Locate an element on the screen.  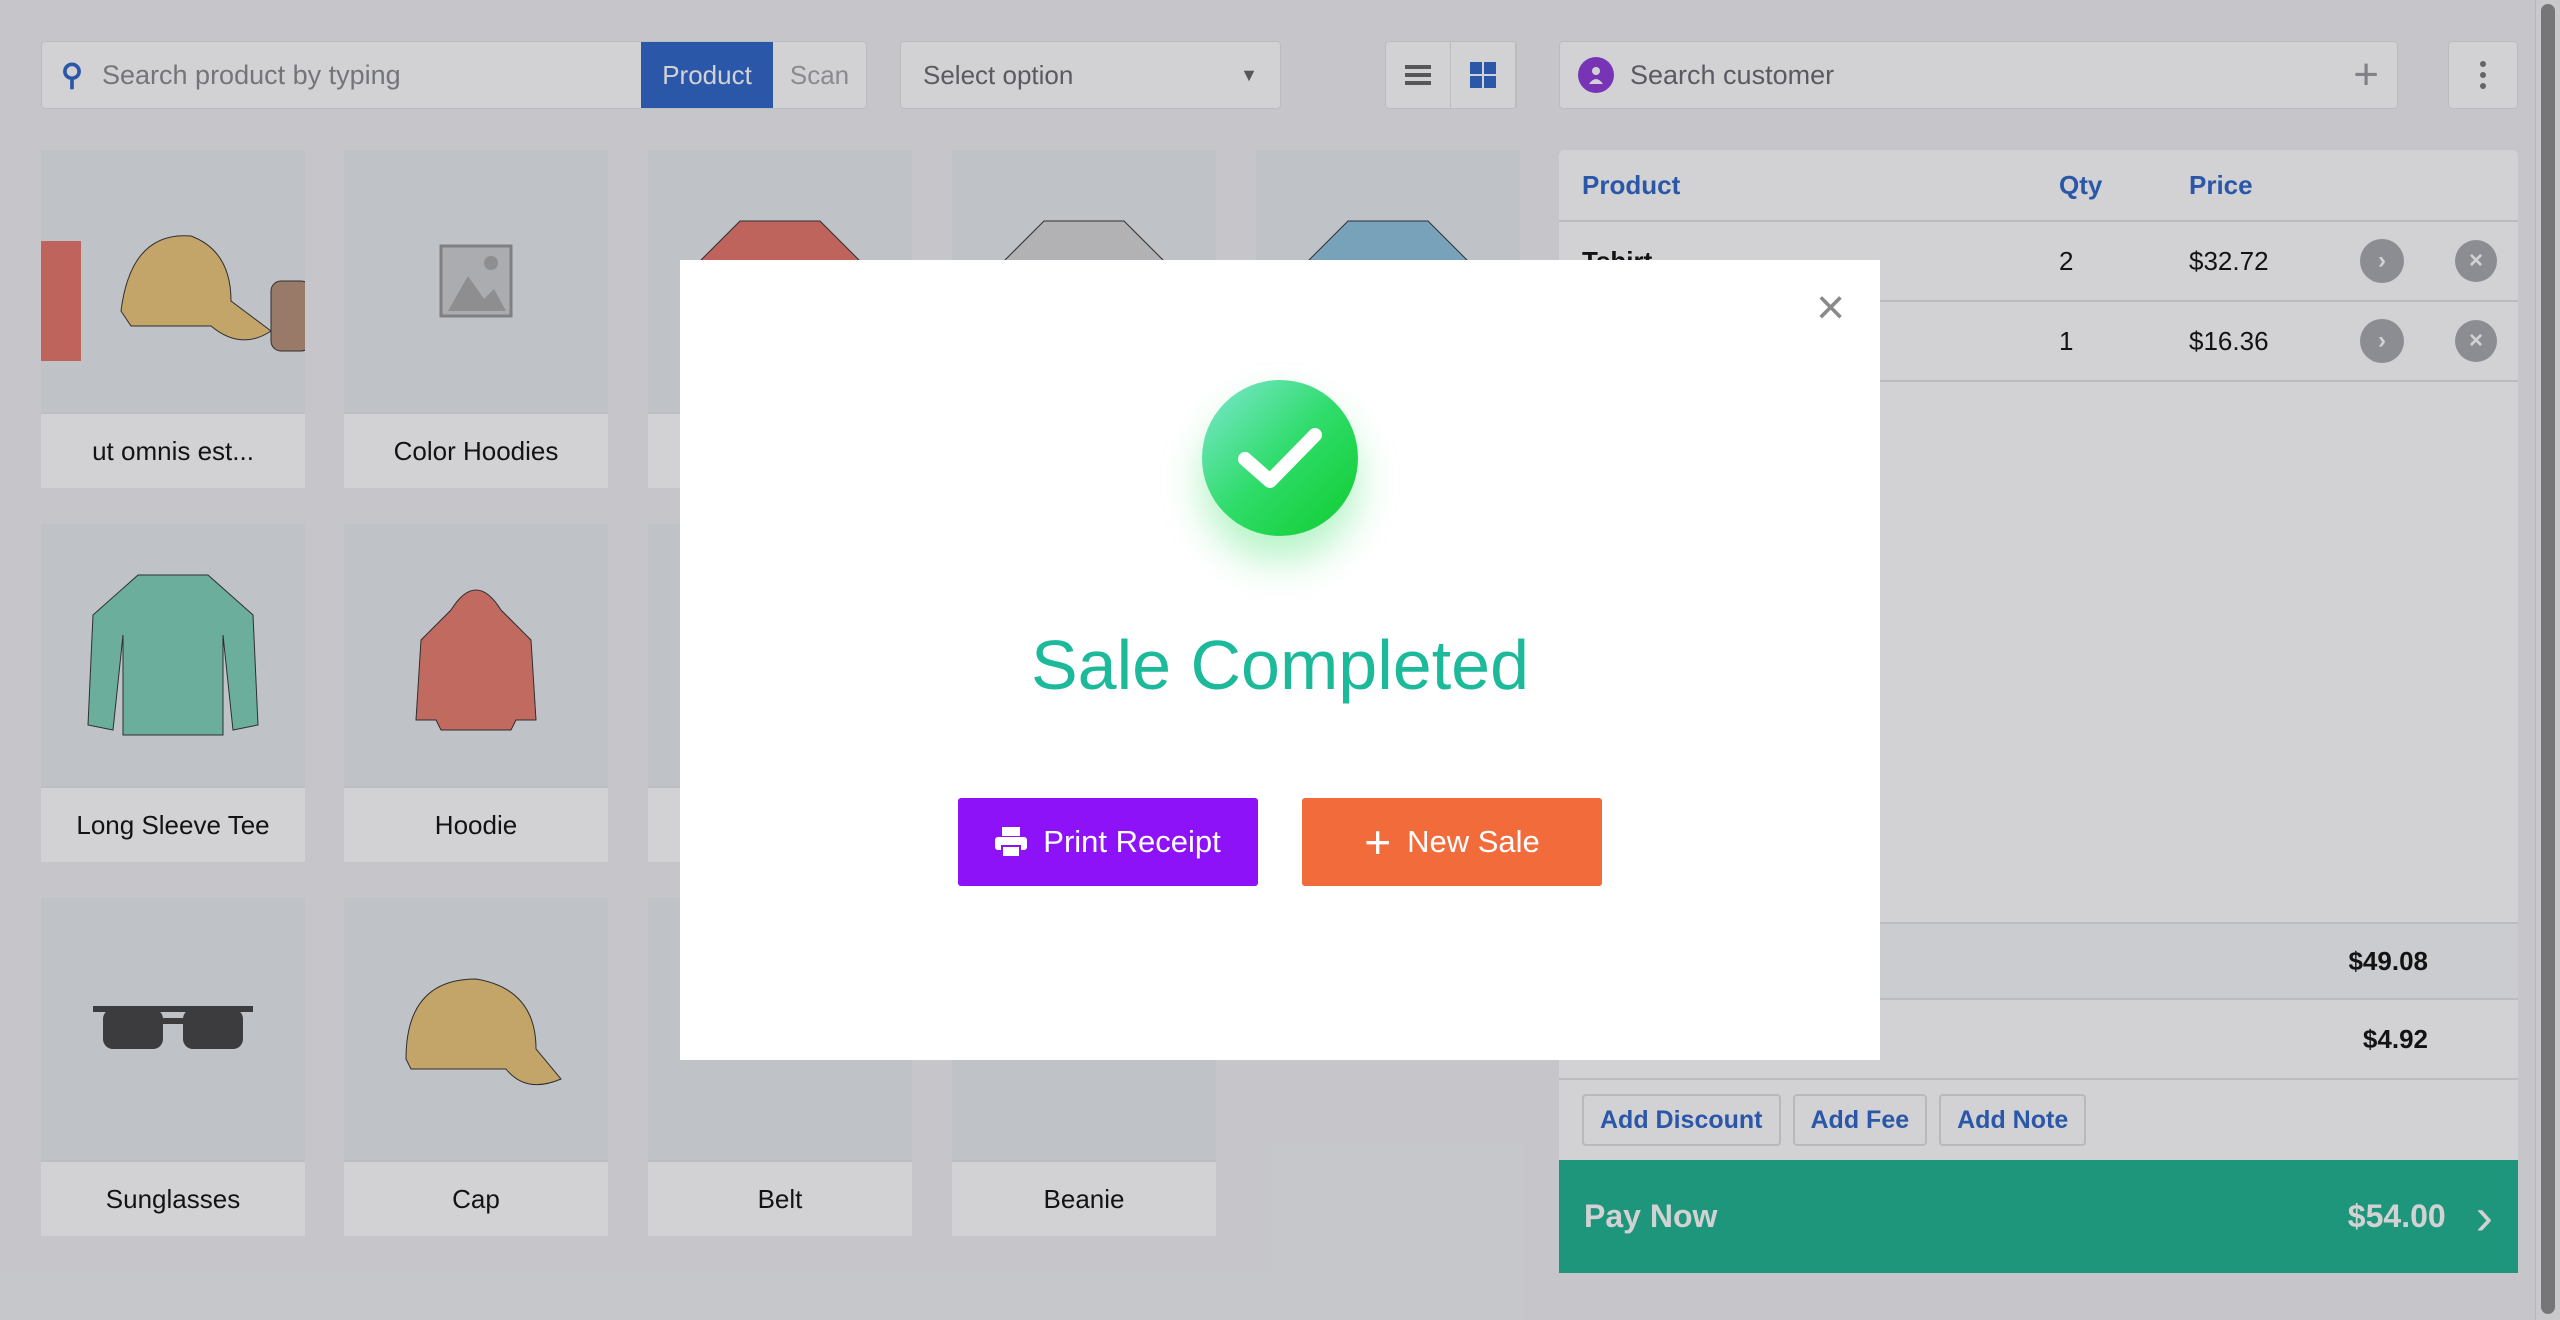
new-sale-label: New Sale is located at coordinates (1473, 841).